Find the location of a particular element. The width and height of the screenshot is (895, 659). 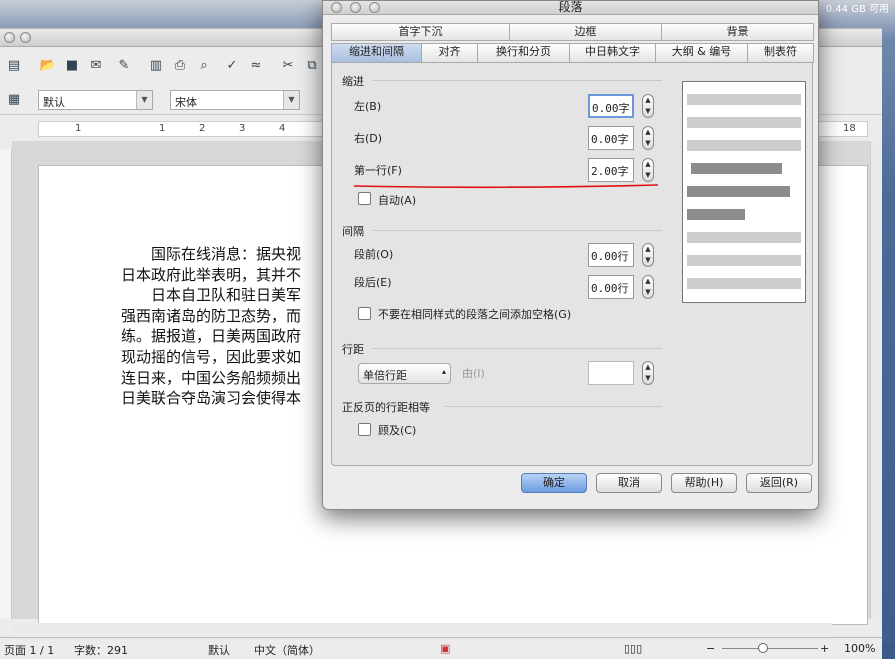

autospellcheck-icon: ≈ is located at coordinates (256, 65).